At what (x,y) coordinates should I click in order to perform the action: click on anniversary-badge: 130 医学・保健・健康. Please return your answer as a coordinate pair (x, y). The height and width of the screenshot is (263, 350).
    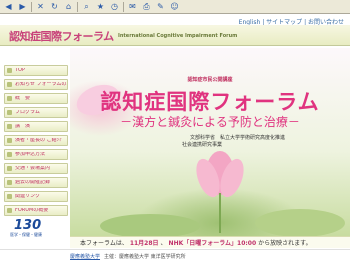
    Looking at the image, I should click on (35, 229).